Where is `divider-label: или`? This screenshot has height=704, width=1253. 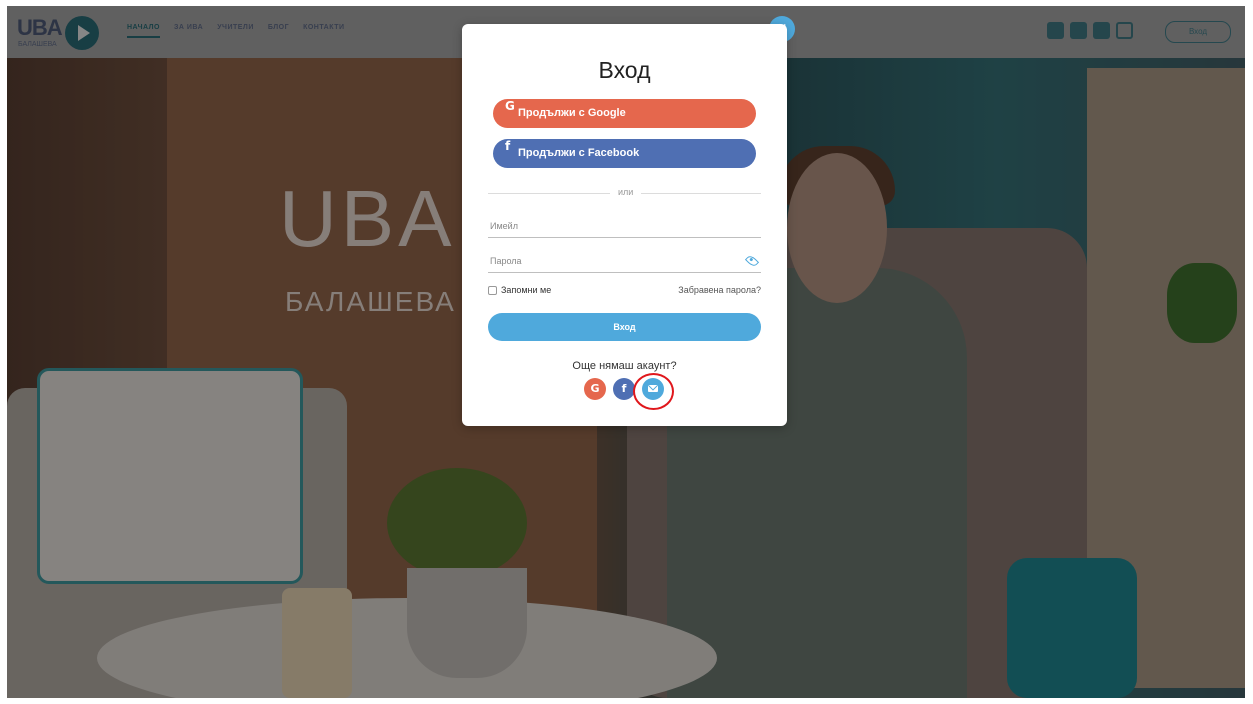
divider-label: или is located at coordinates (626, 192).